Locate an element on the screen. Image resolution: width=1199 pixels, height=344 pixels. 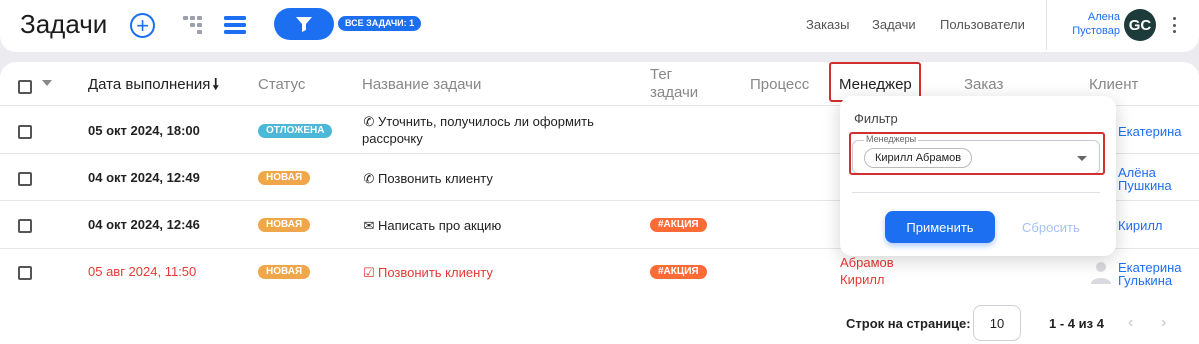
column-due-date-label: Дата выполнения is located at coordinates (149, 84).